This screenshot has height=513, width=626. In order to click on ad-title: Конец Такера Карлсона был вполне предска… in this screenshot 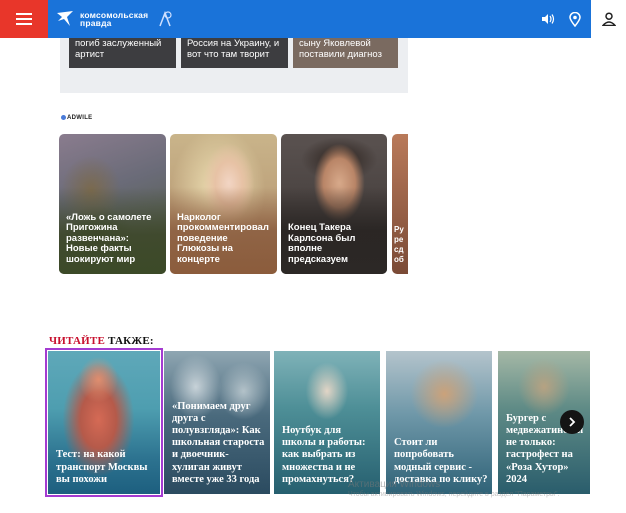, I will do `click(322, 243)`.